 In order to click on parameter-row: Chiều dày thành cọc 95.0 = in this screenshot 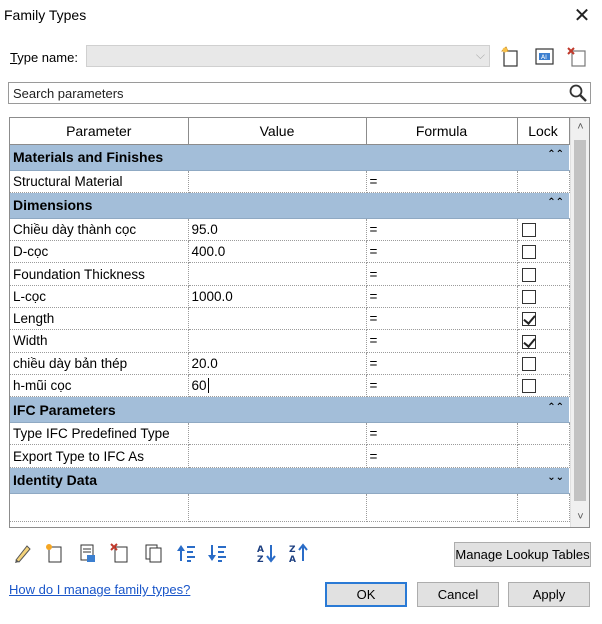, I will do `click(290, 230)`.